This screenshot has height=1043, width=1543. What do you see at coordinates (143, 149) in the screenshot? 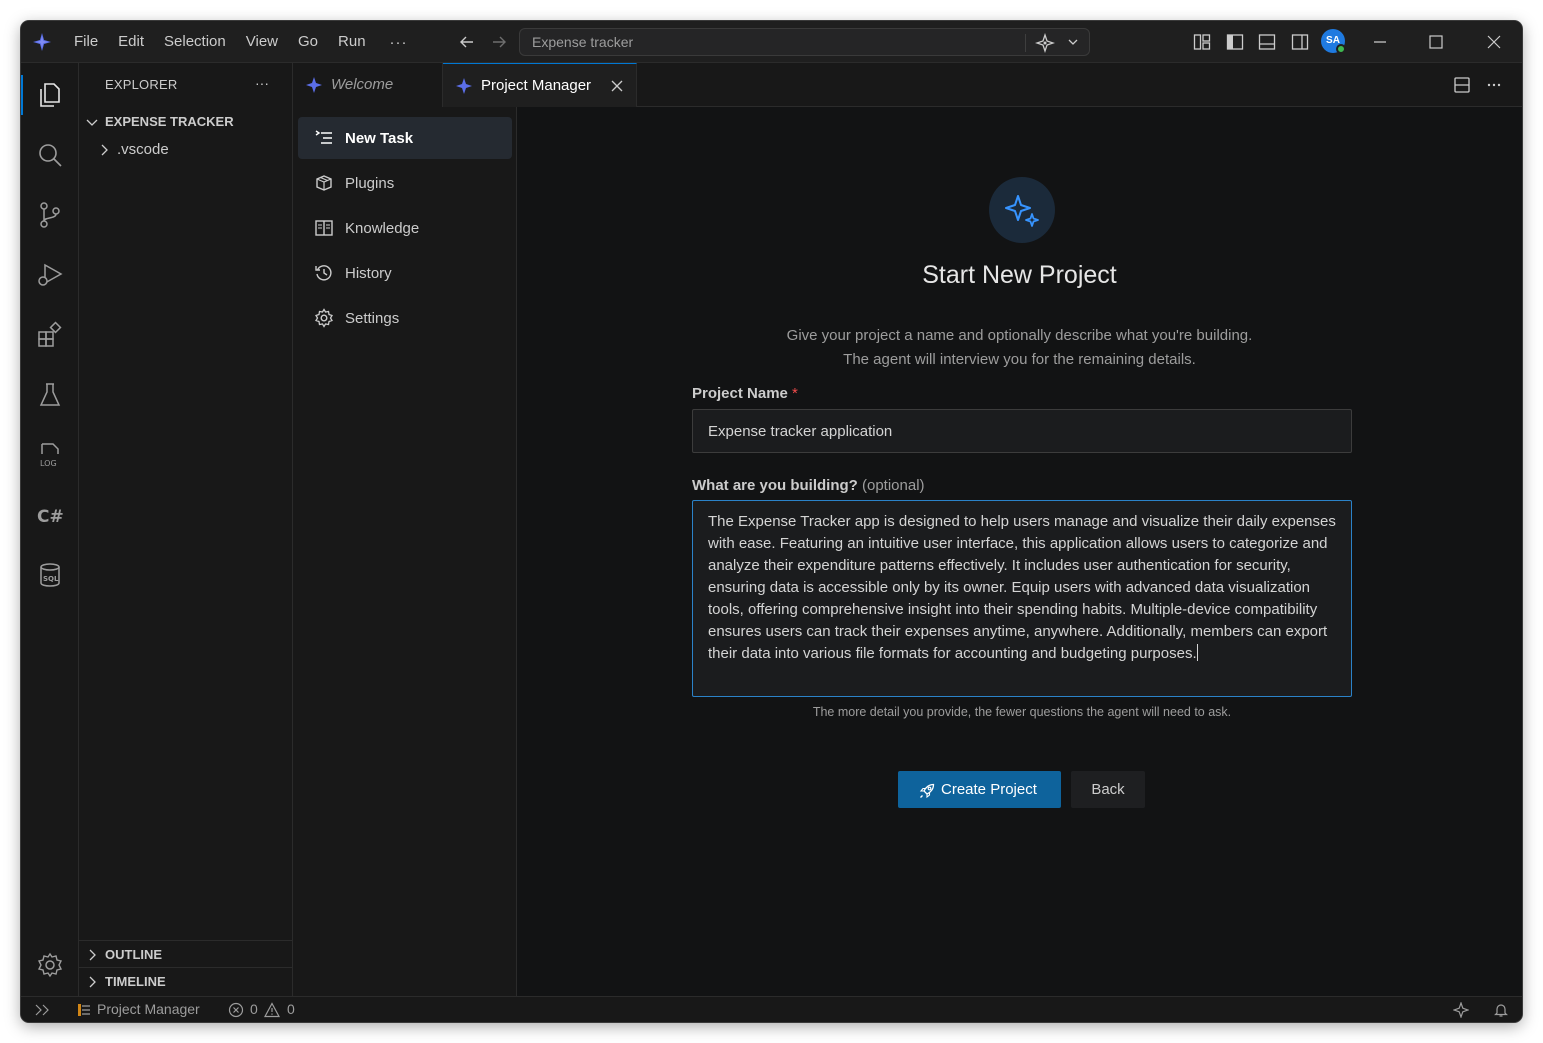
I see `tree-item-label: .vscode` at bounding box center [143, 149].